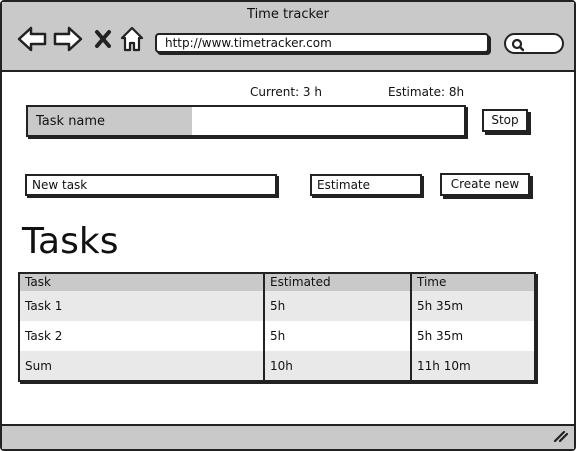  Describe the element at coordinates (337, 366) in the screenshot. I see `estimated-cell: 10h` at that location.